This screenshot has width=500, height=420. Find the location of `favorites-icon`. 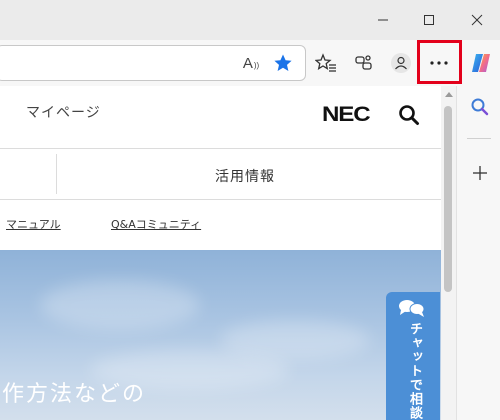

favorites-icon is located at coordinates (325, 62).